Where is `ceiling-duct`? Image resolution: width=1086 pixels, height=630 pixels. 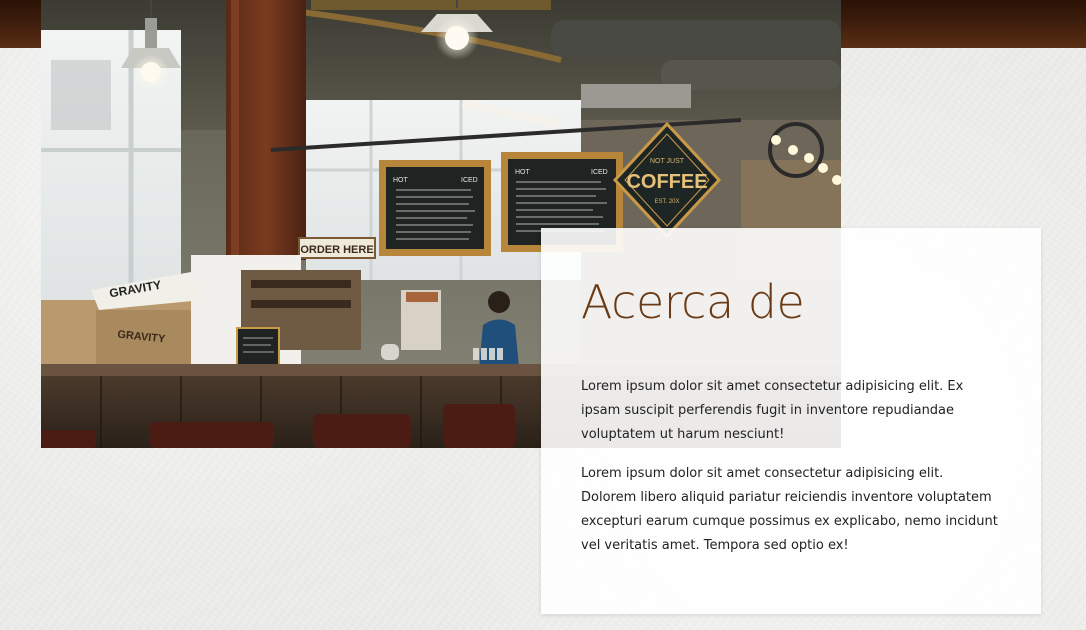 ceiling-duct is located at coordinates (696, 39).